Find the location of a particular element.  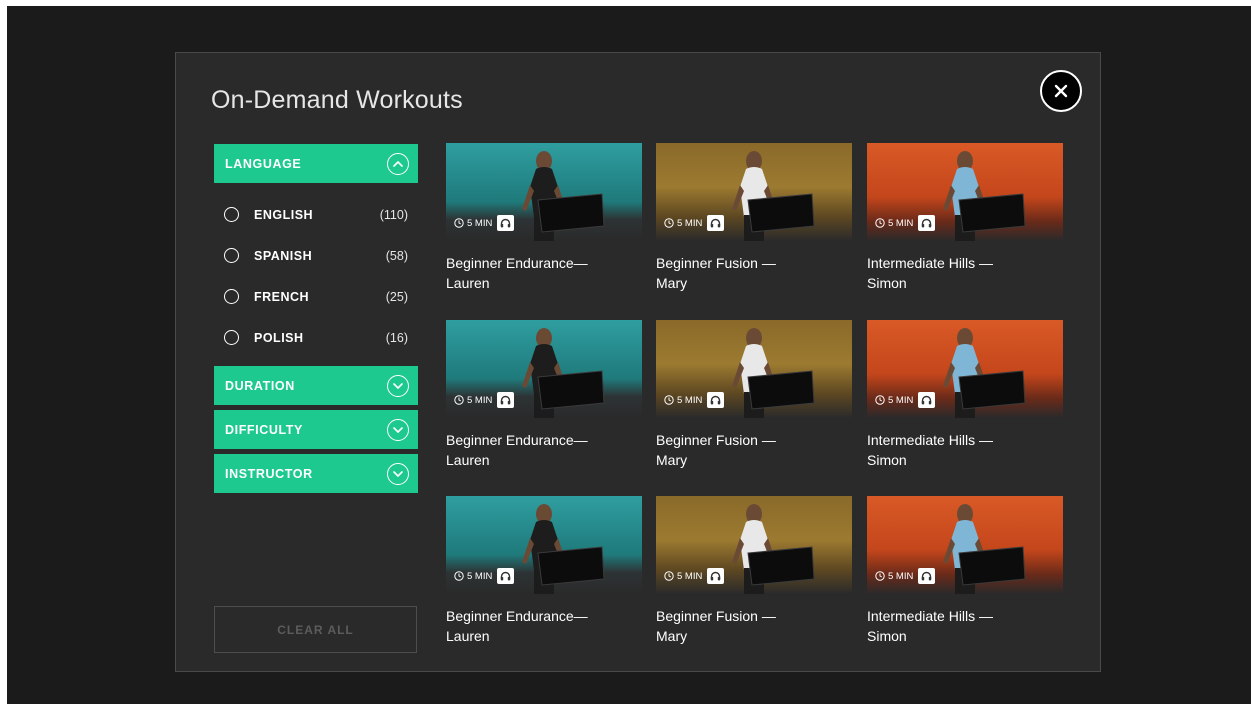

option-count: (58) is located at coordinates (396, 255).